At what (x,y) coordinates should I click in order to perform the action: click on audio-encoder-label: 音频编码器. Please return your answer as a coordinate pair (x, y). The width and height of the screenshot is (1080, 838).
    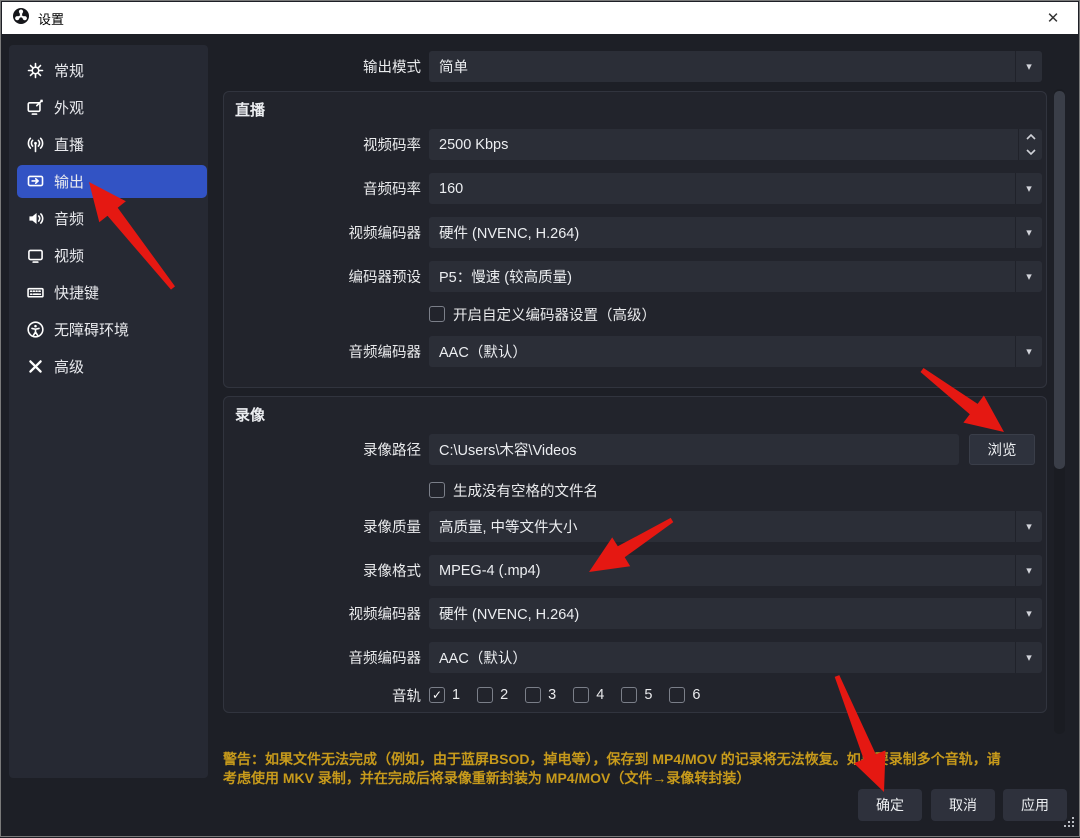
    Looking at the image, I should click on (385, 659).